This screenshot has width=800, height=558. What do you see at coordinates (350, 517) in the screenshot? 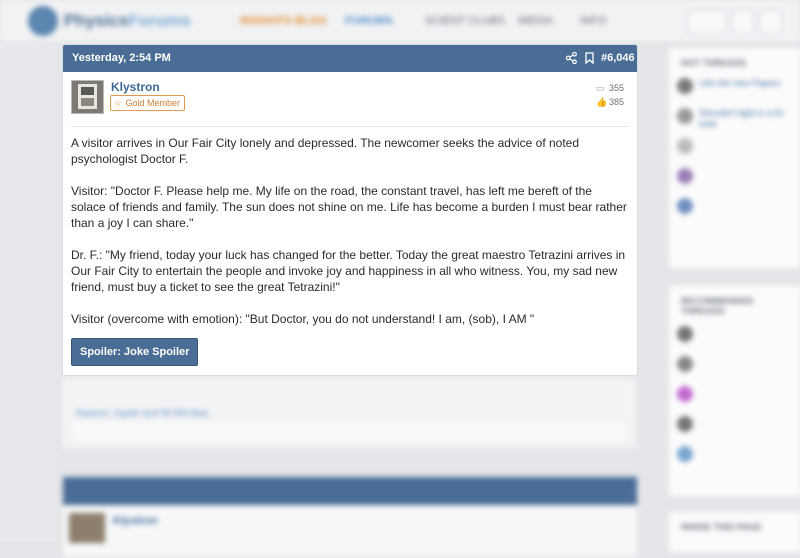
I see `next-post: Klystron` at bounding box center [350, 517].